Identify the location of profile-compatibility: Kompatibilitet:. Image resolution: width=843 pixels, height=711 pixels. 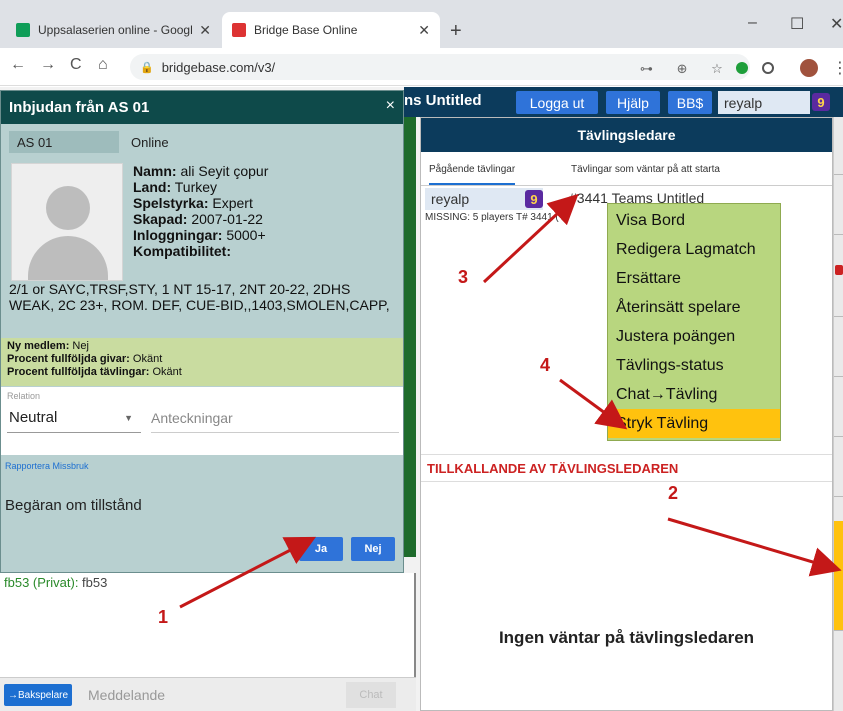
(182, 251).